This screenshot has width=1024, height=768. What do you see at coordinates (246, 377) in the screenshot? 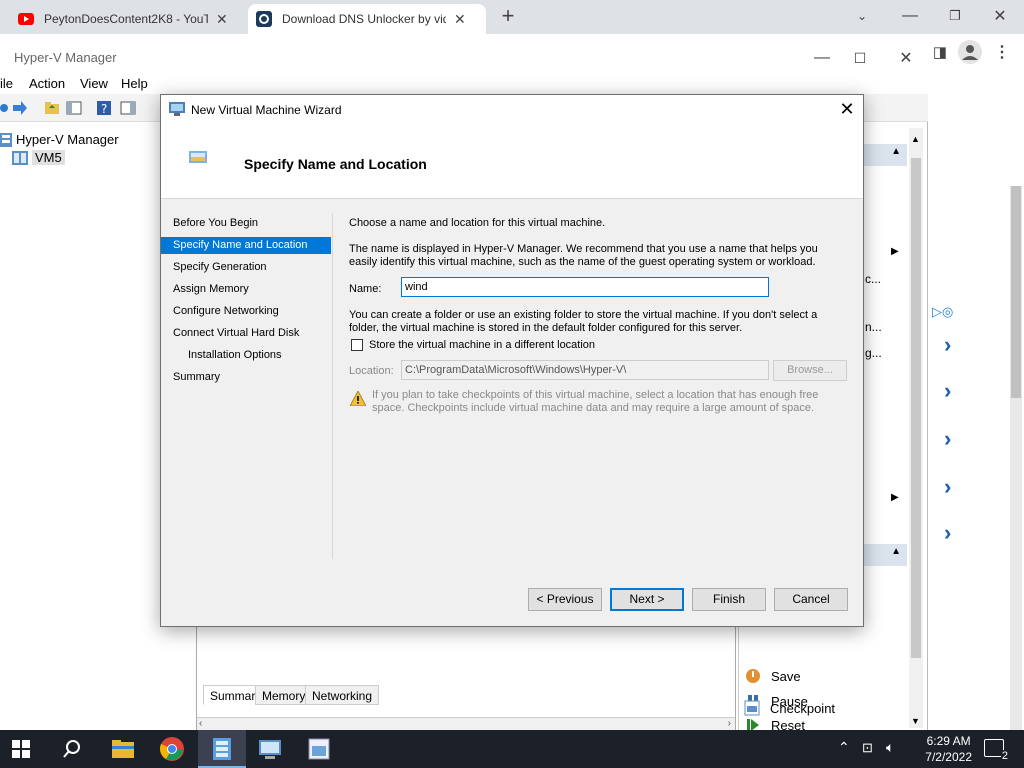
I see `step-summary: Summary` at bounding box center [246, 377].